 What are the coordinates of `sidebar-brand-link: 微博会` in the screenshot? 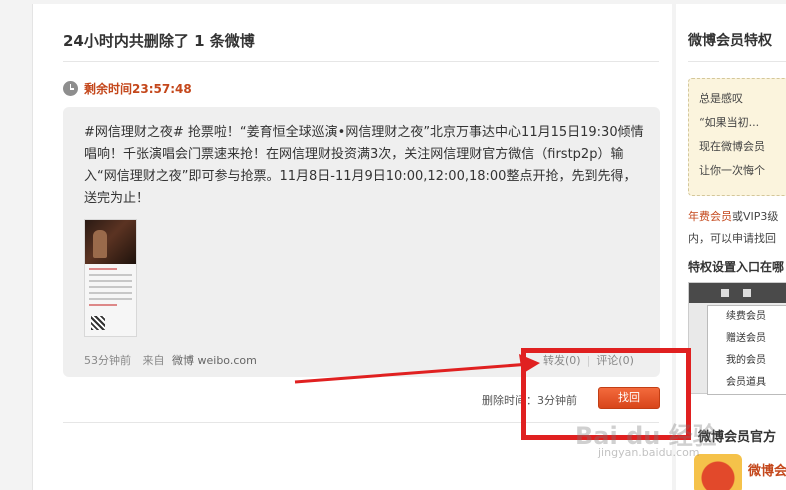 It's located at (767, 469).